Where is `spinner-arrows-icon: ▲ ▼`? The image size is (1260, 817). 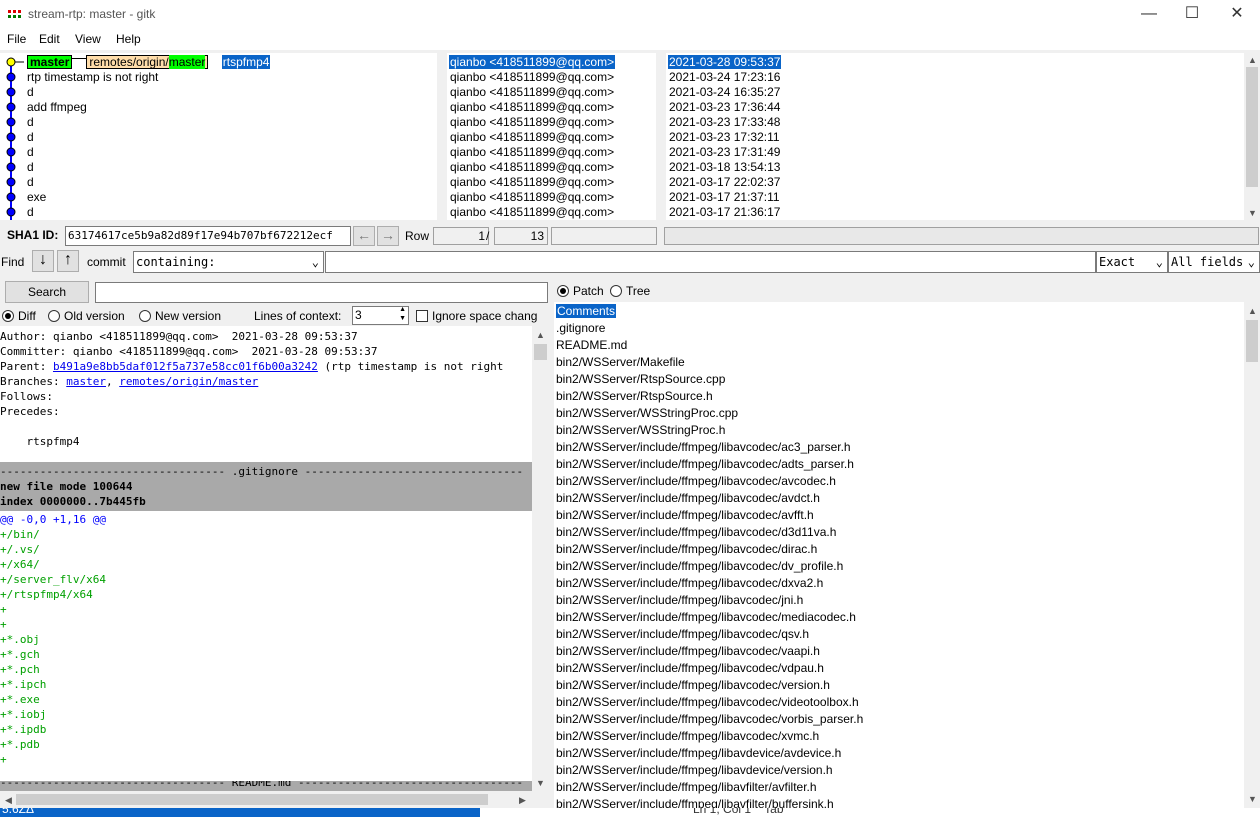 spinner-arrows-icon: ▲ ▼ is located at coordinates (402, 315).